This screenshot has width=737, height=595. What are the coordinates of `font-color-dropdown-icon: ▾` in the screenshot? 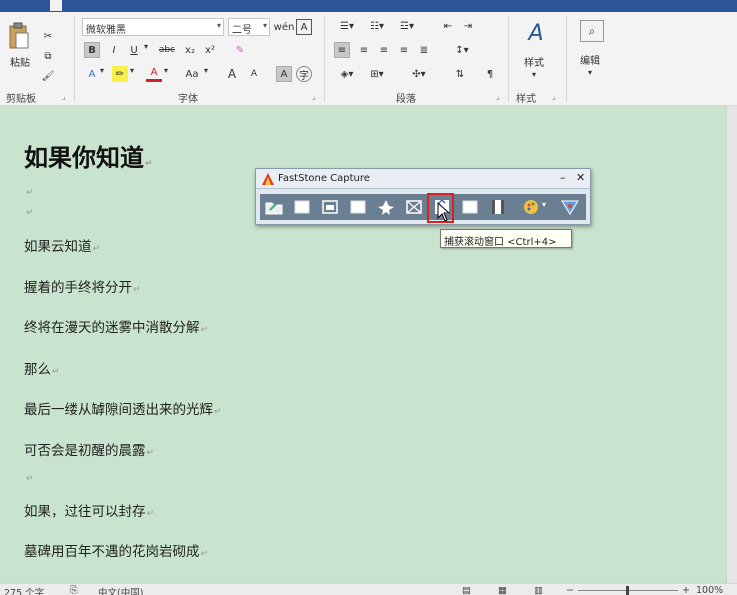 It's located at (166, 70).